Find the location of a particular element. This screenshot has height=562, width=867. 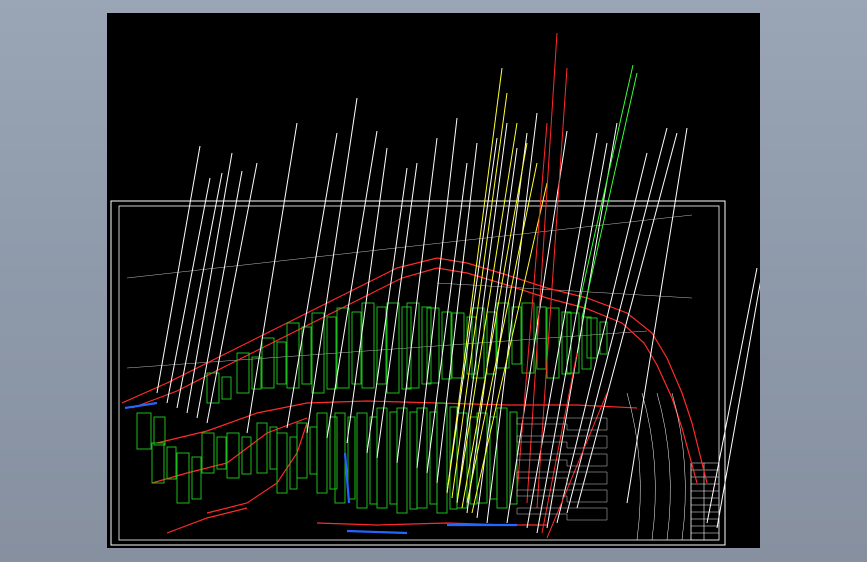

water-features is located at coordinates (320, 468).